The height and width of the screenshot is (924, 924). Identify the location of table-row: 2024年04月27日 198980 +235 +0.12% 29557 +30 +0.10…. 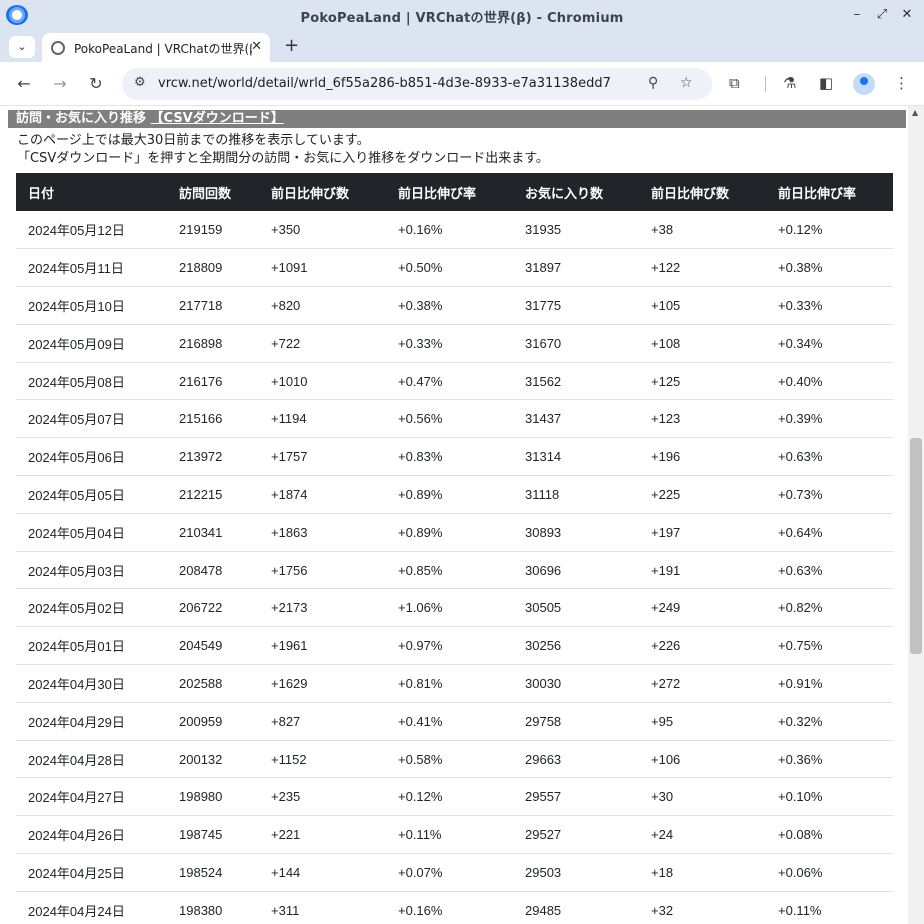
(454, 797).